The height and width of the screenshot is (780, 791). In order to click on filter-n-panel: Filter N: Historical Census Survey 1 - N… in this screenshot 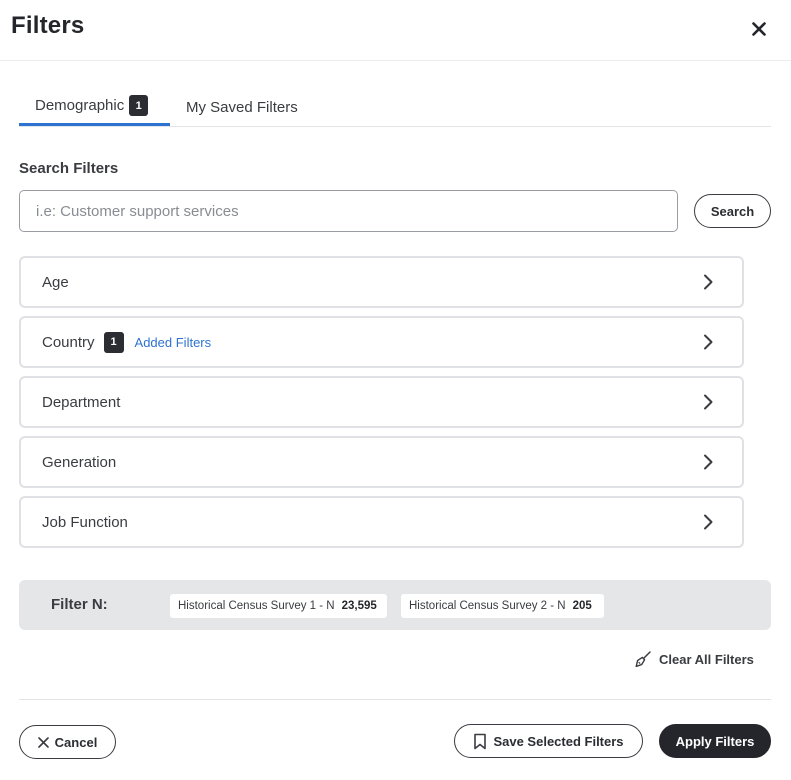, I will do `click(395, 605)`.